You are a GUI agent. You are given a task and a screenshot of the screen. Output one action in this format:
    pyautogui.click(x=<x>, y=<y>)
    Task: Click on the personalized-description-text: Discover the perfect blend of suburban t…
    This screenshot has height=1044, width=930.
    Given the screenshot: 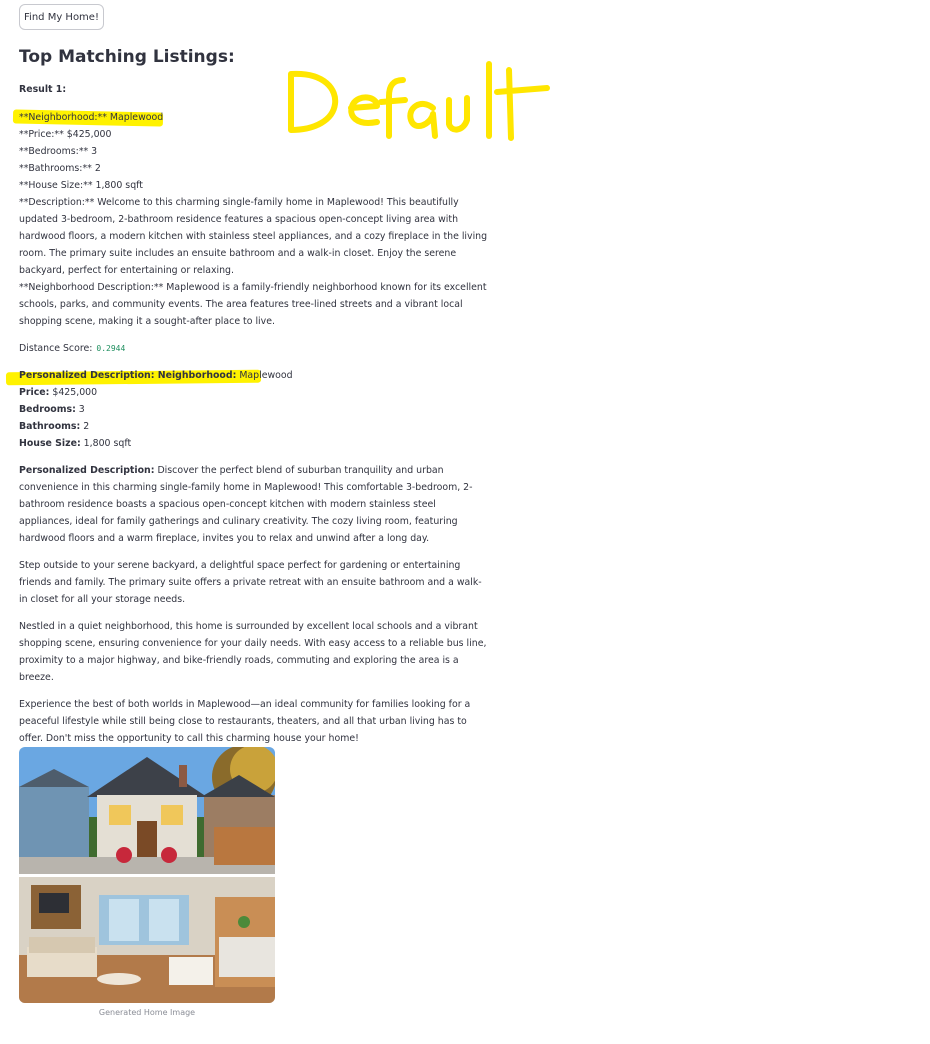 What is the action you would take?
    pyautogui.click(x=246, y=504)
    